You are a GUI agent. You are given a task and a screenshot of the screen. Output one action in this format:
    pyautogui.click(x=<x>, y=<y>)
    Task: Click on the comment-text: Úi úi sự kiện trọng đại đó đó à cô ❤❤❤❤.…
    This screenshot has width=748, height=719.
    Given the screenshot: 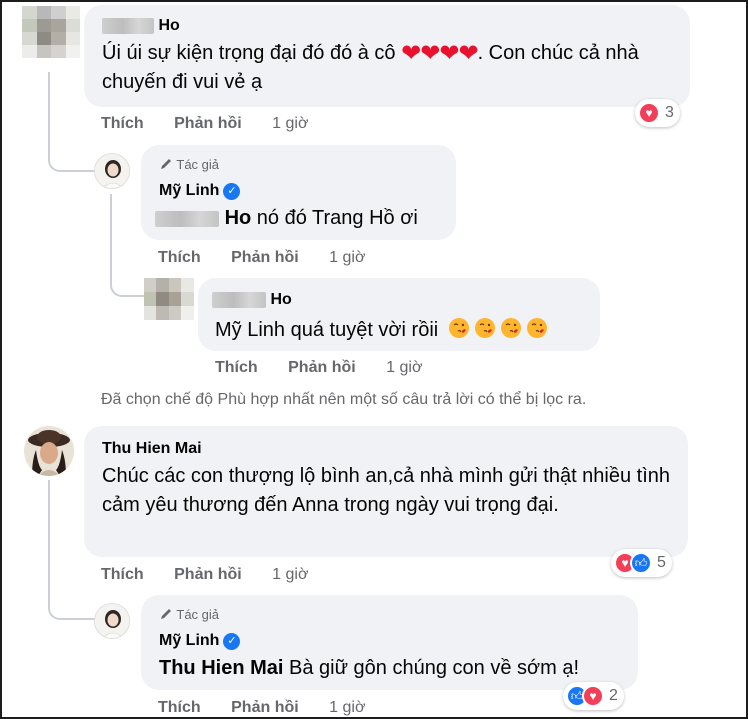 What is the action you would take?
    pyautogui.click(x=370, y=66)
    